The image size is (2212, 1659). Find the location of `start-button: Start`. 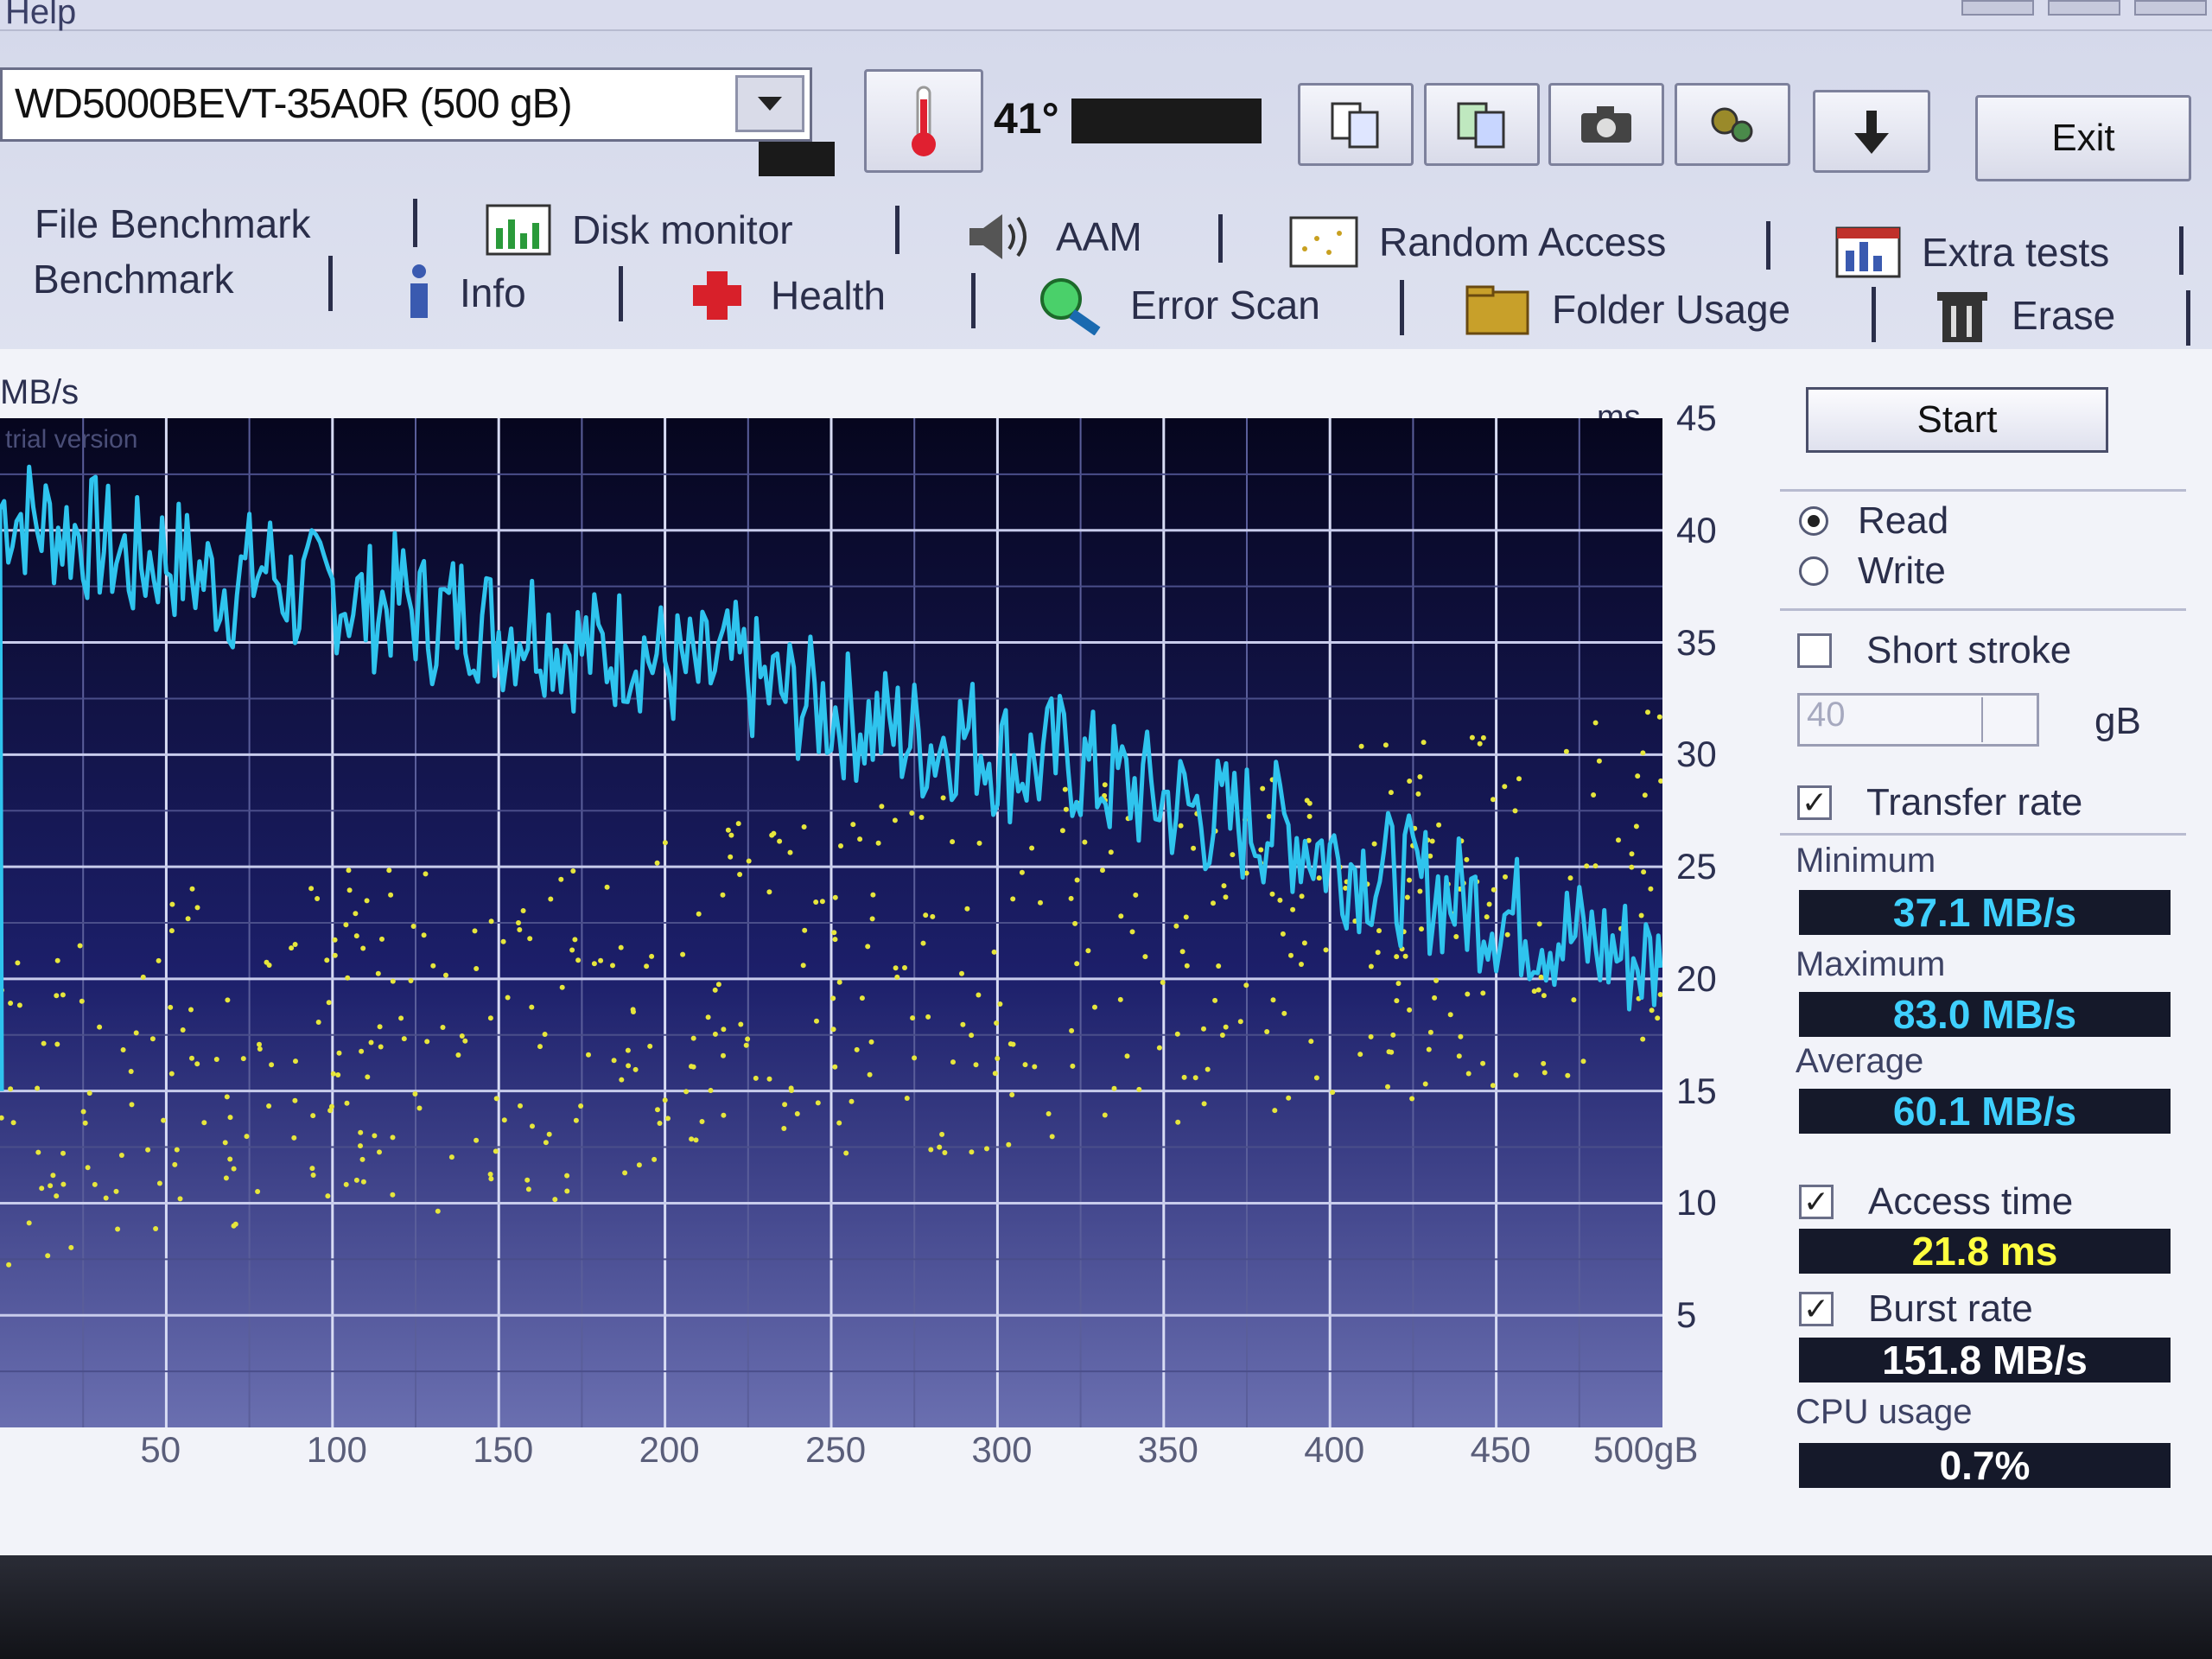

start-button: Start is located at coordinates (1957, 420).